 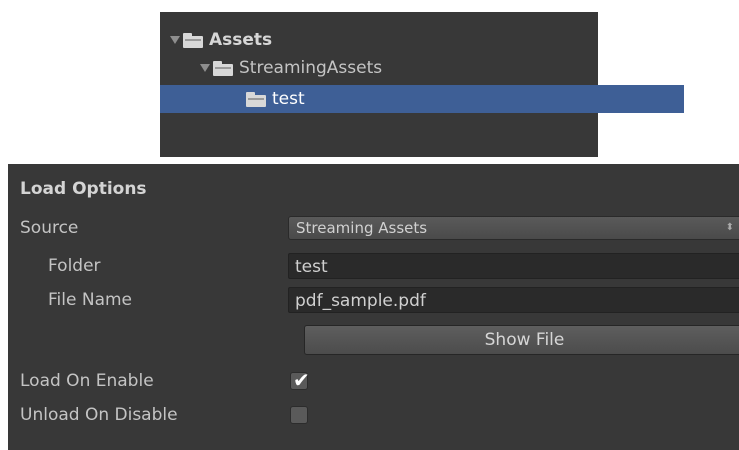 I want to click on dropdown-arrows-icon: ⬍, so click(x=729, y=227).